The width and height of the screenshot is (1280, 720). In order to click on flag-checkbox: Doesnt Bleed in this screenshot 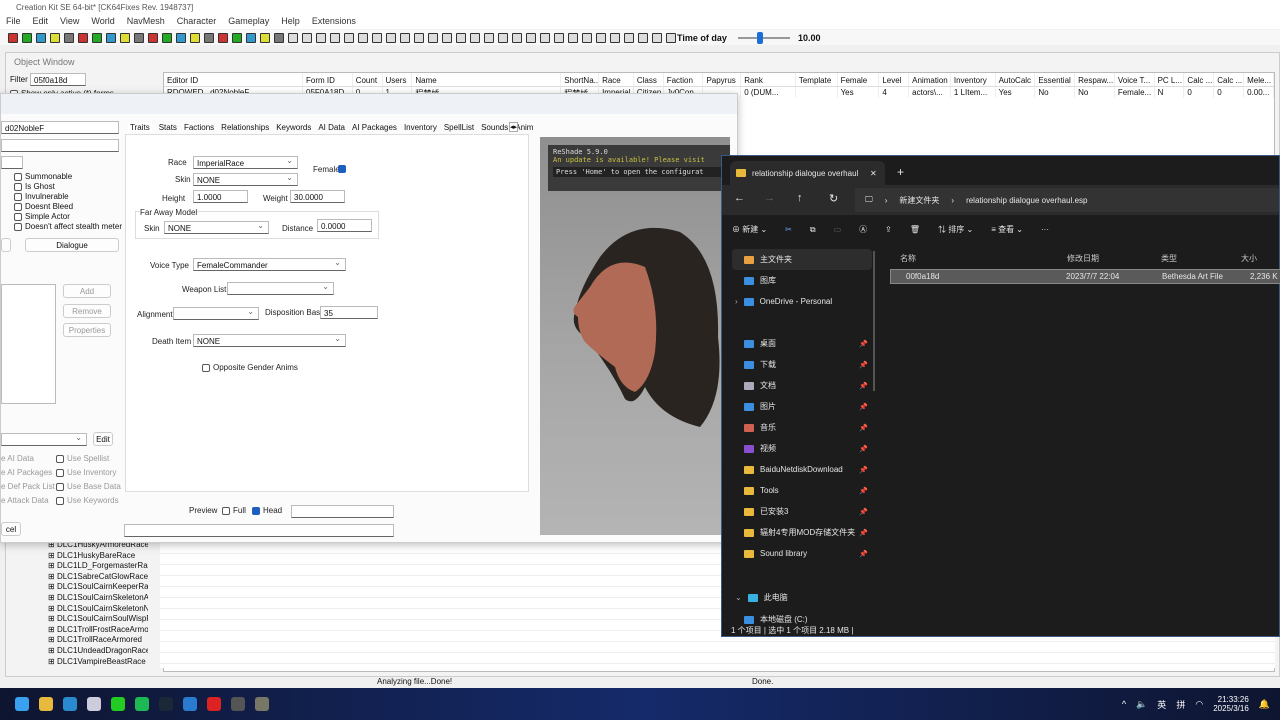, I will do `click(68, 207)`.